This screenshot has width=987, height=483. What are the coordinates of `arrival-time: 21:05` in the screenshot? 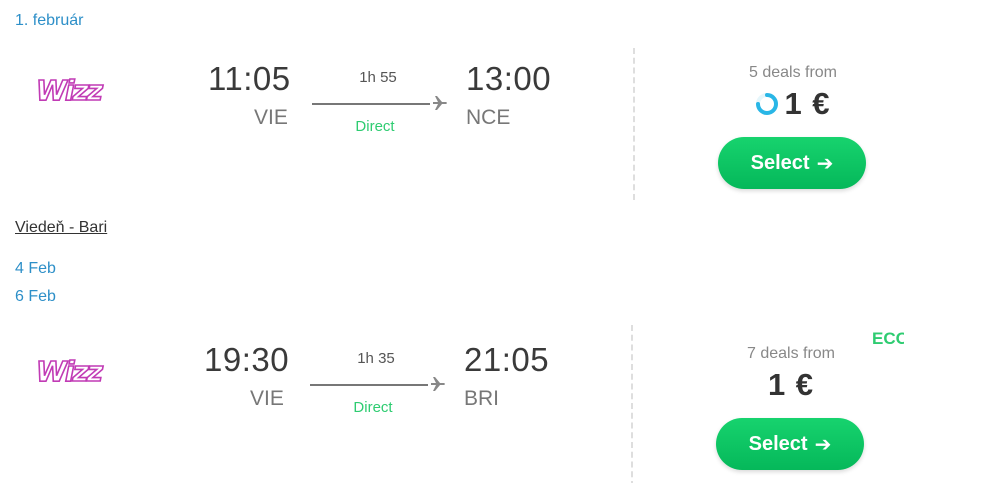 It's located at (507, 359).